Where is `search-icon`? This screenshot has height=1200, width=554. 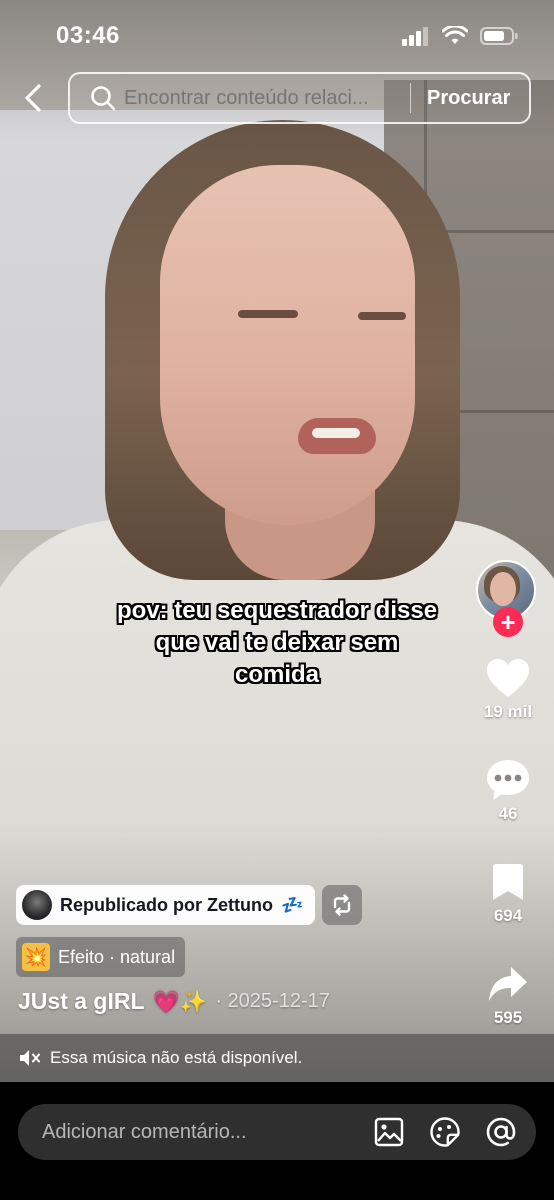
search-icon is located at coordinates (103, 98).